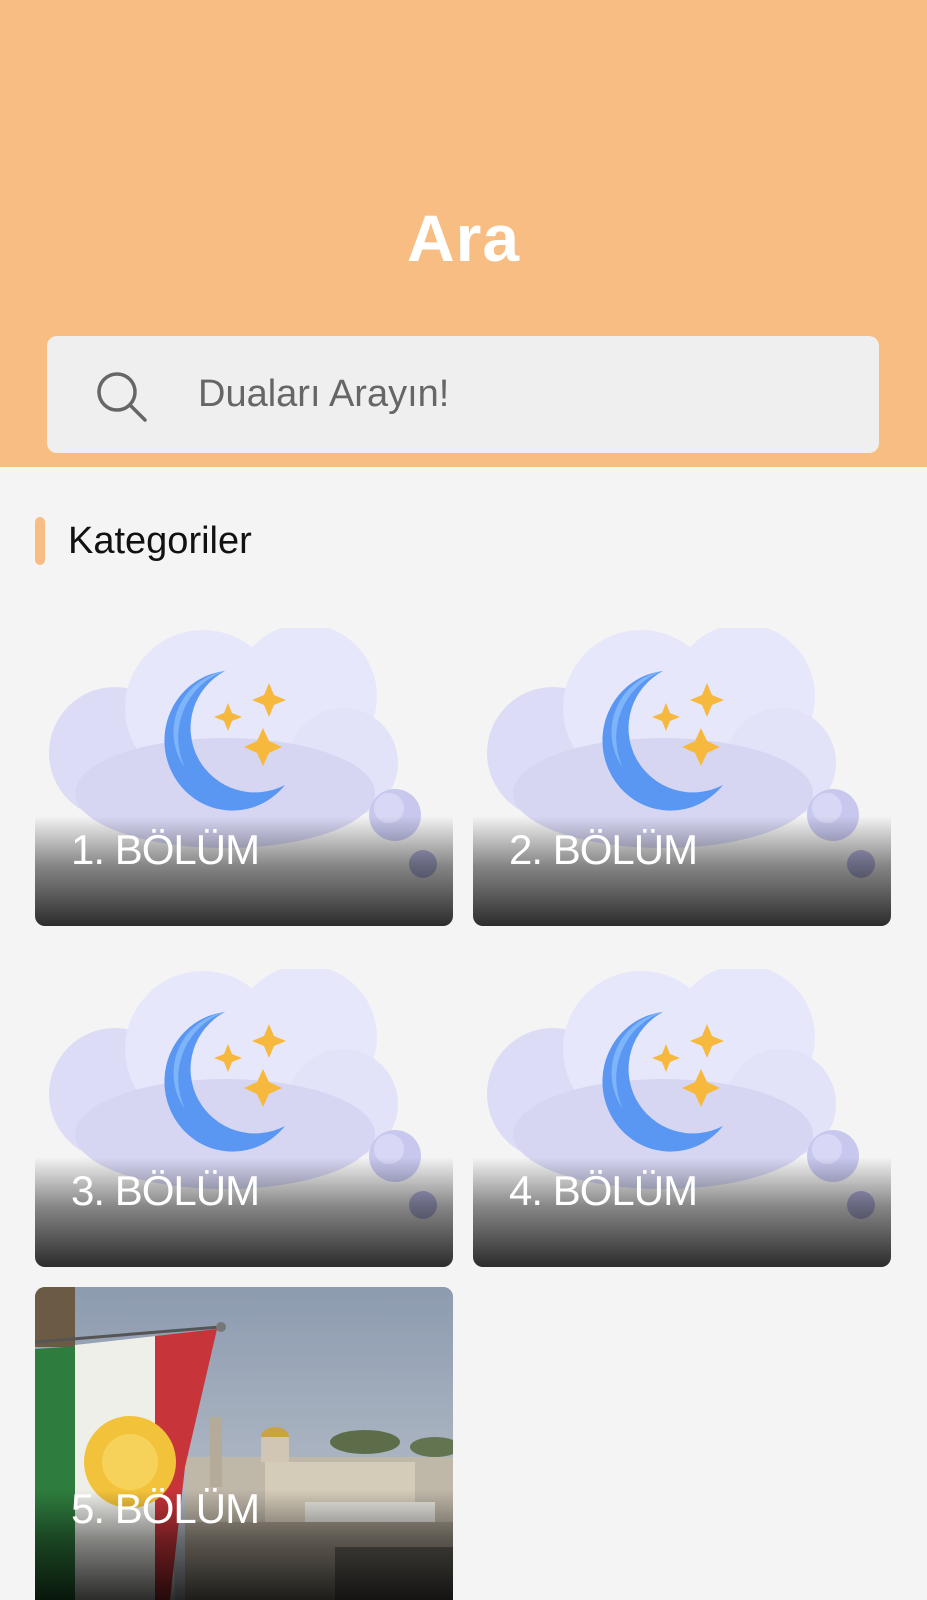 The height and width of the screenshot is (1600, 927). Describe the element at coordinates (518, 394) in the screenshot. I see `search-input` at that location.